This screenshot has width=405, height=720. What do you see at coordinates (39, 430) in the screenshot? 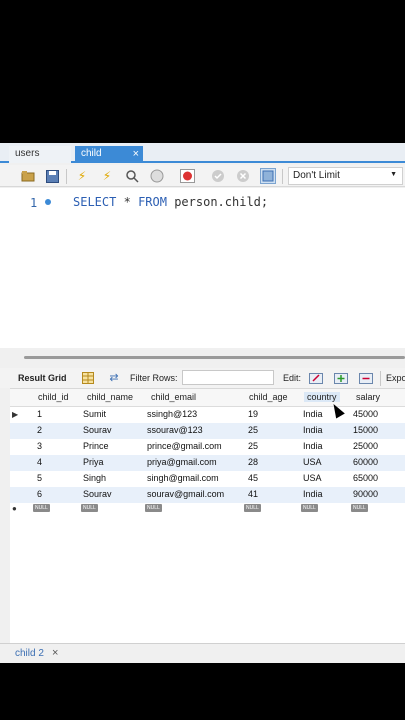
I see `cell: 2` at bounding box center [39, 430].